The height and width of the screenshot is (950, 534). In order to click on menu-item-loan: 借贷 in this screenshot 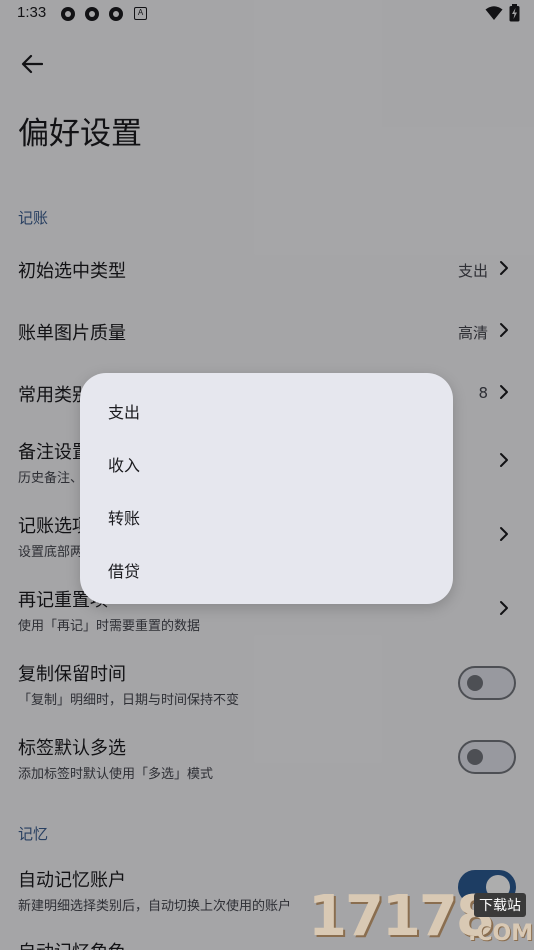, I will do `click(266, 568)`.